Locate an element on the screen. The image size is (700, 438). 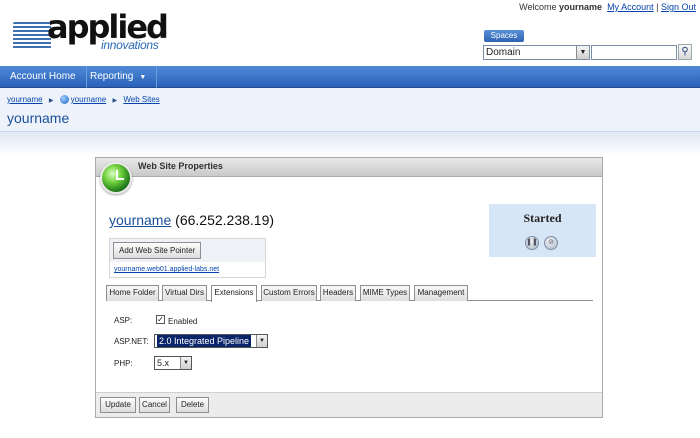
pause-button: ❚❚ is located at coordinates (532, 243).